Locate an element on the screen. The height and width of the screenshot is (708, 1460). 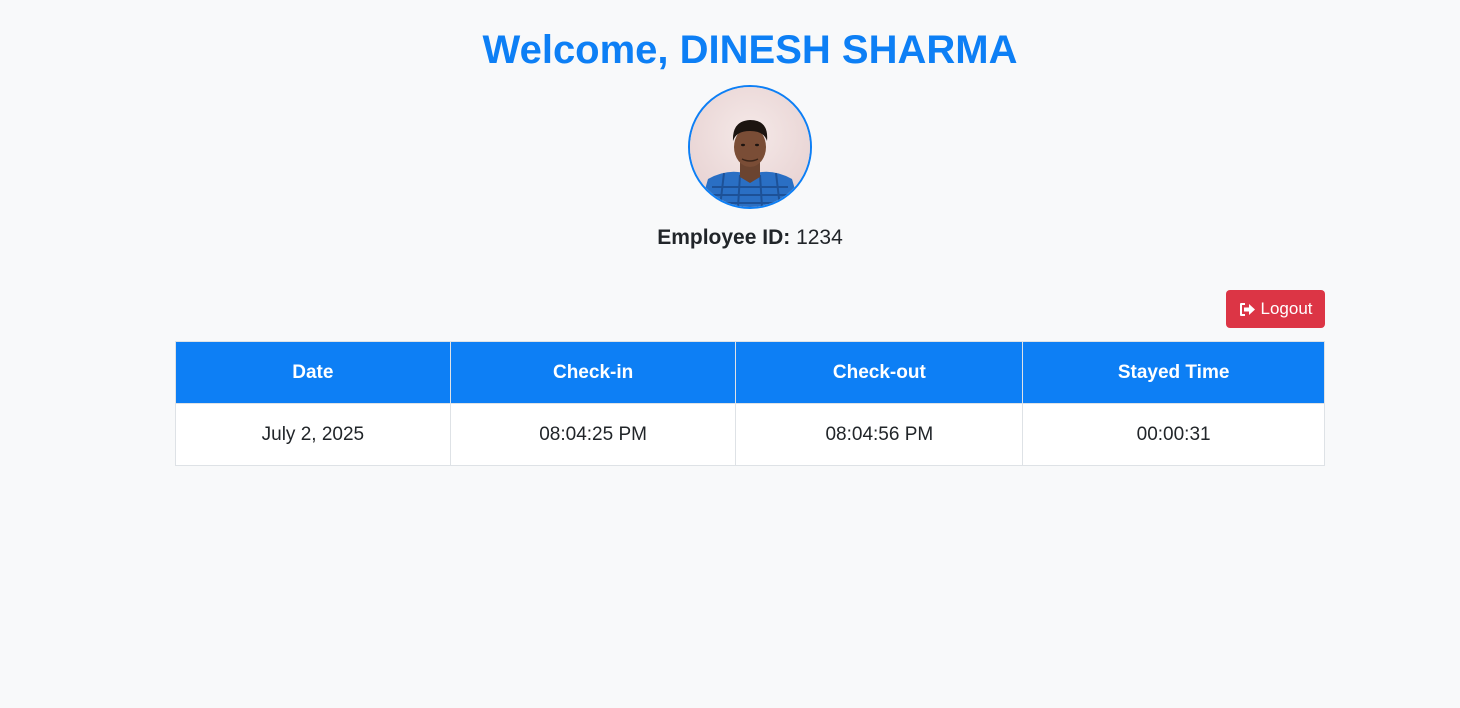
employee-id-label: Employee ID: is located at coordinates (724, 237).